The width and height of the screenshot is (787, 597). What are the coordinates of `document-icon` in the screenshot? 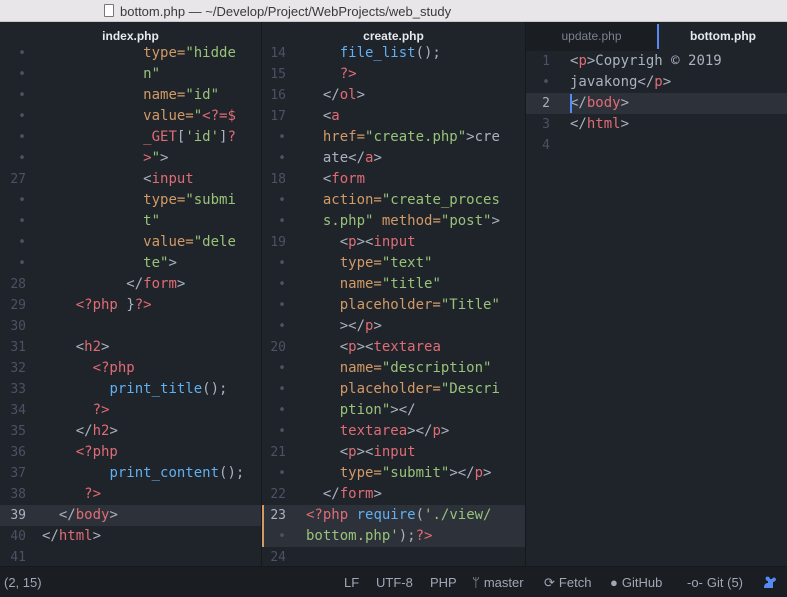 It's located at (109, 10).